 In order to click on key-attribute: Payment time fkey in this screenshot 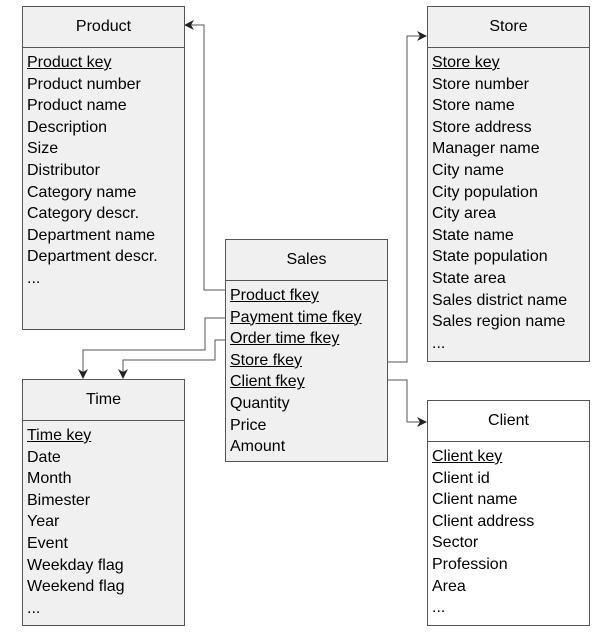, I will do `click(296, 317)`.